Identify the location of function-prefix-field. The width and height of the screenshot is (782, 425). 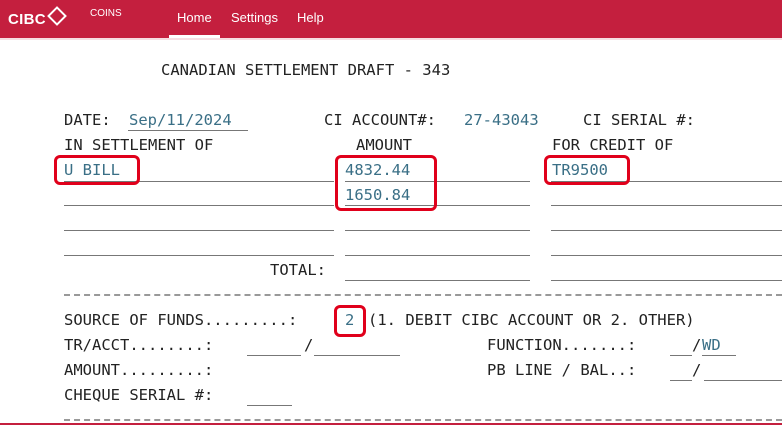
(681, 355).